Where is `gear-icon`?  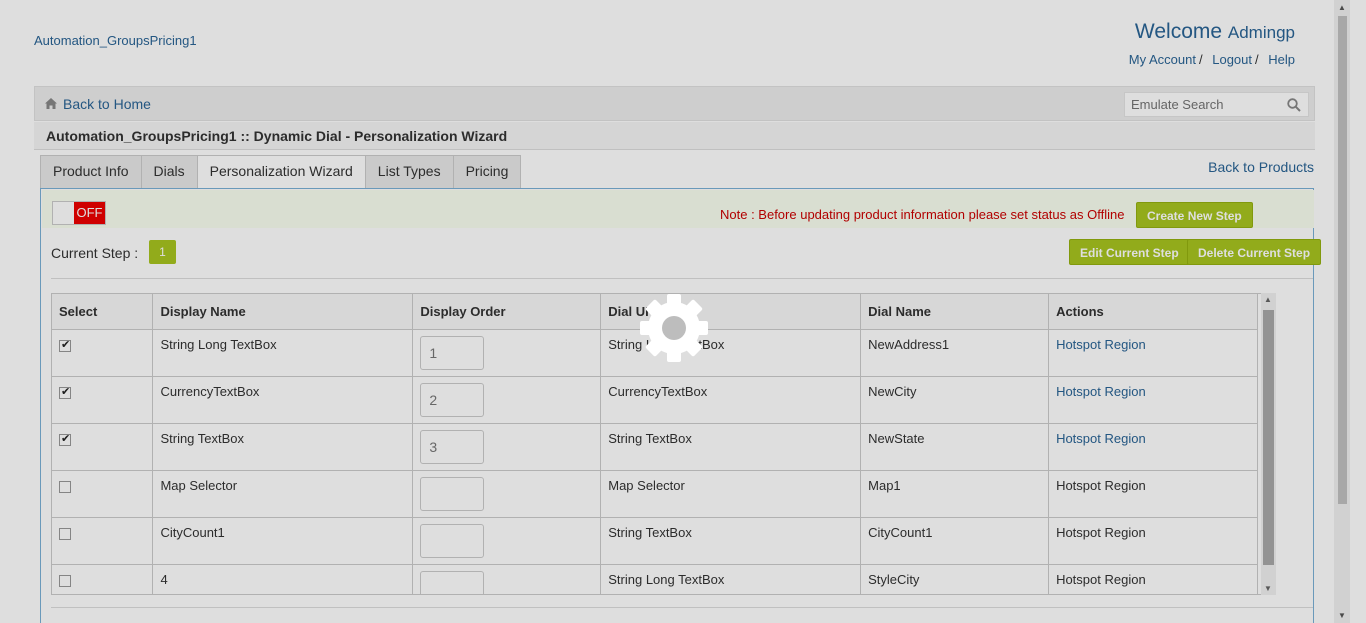
gear-icon is located at coordinates (674, 328).